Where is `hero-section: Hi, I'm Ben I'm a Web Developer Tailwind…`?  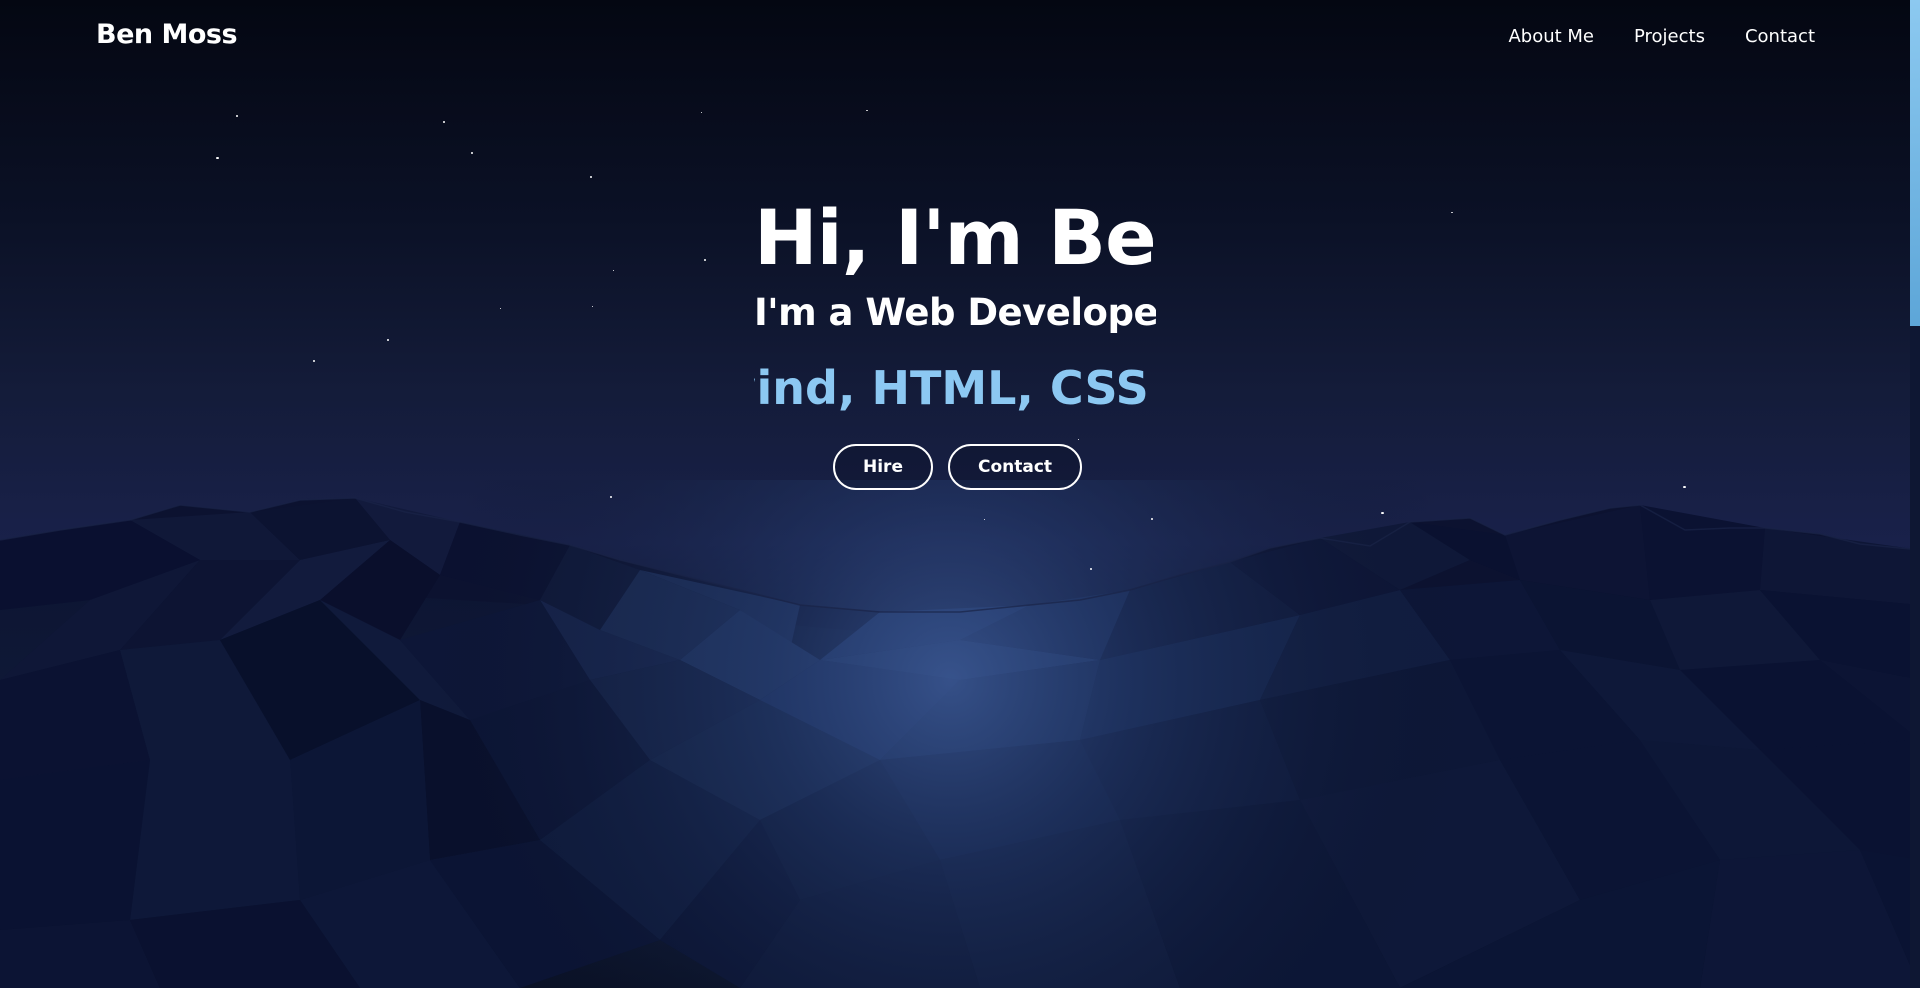
hero-section: Hi, I'm Ben I'm a Web Developer Tailwind… is located at coordinates (955, 303).